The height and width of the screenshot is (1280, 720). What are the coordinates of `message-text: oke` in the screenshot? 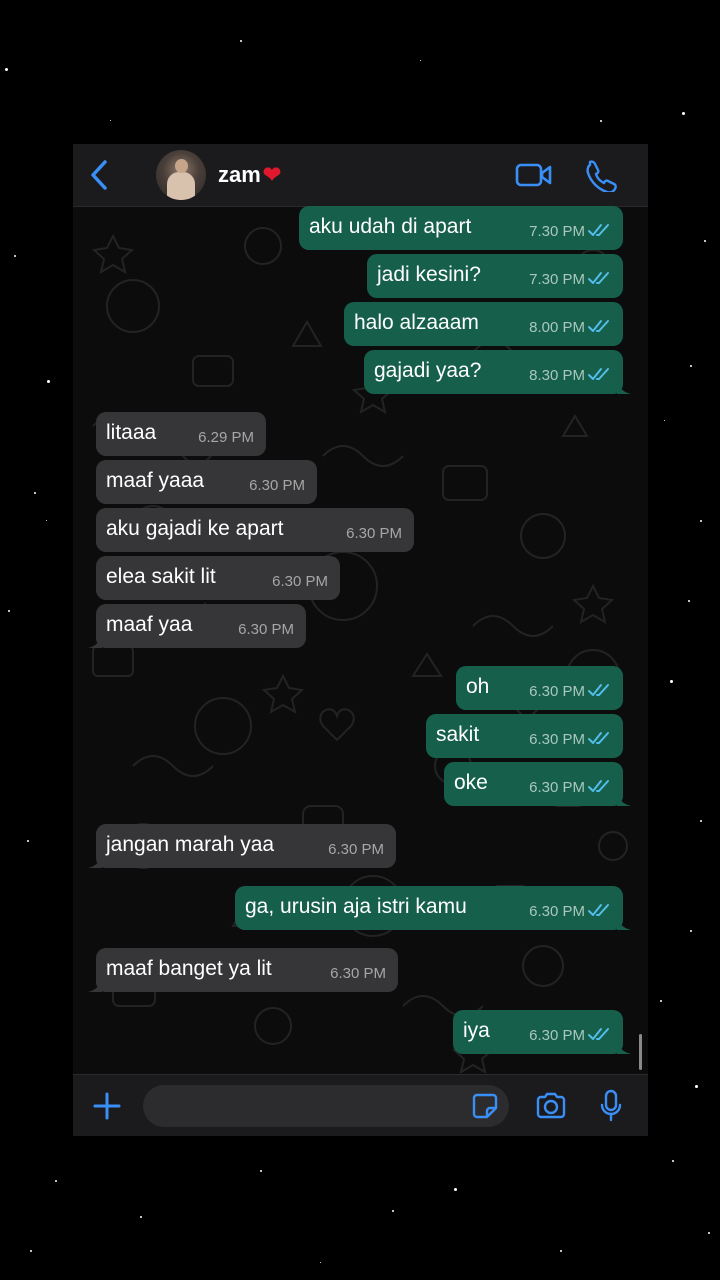 It's located at (471, 782).